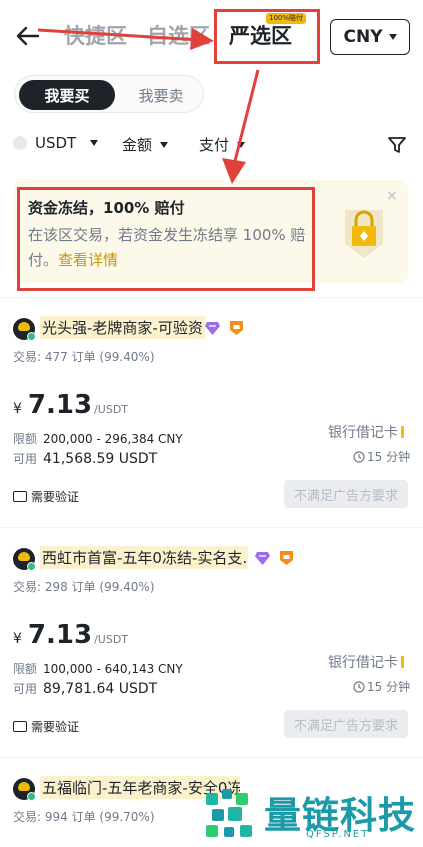  What do you see at coordinates (312, 815) in the screenshot?
I see `watermark: 量链科技 QFSP.NET` at bounding box center [312, 815].